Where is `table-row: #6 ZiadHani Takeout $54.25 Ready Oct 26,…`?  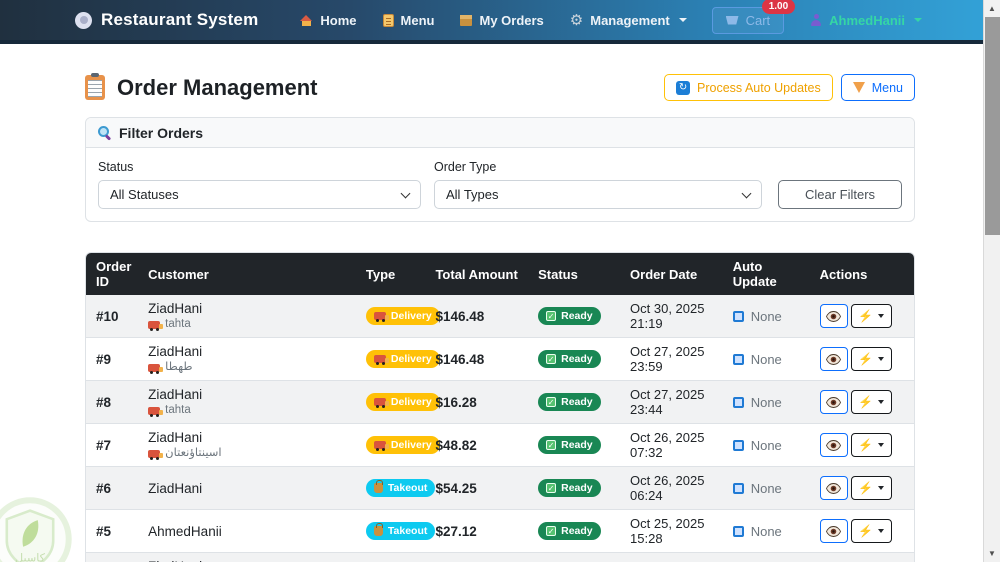
table-row: #6 ZiadHani Takeout $54.25 Ready Oct 26,… is located at coordinates (500, 488).